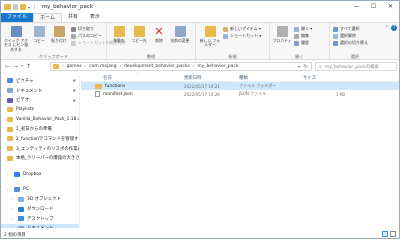  Describe the element at coordinates (119, 34) in the screenshot. I see `move-to-button: 移動先` at that location.